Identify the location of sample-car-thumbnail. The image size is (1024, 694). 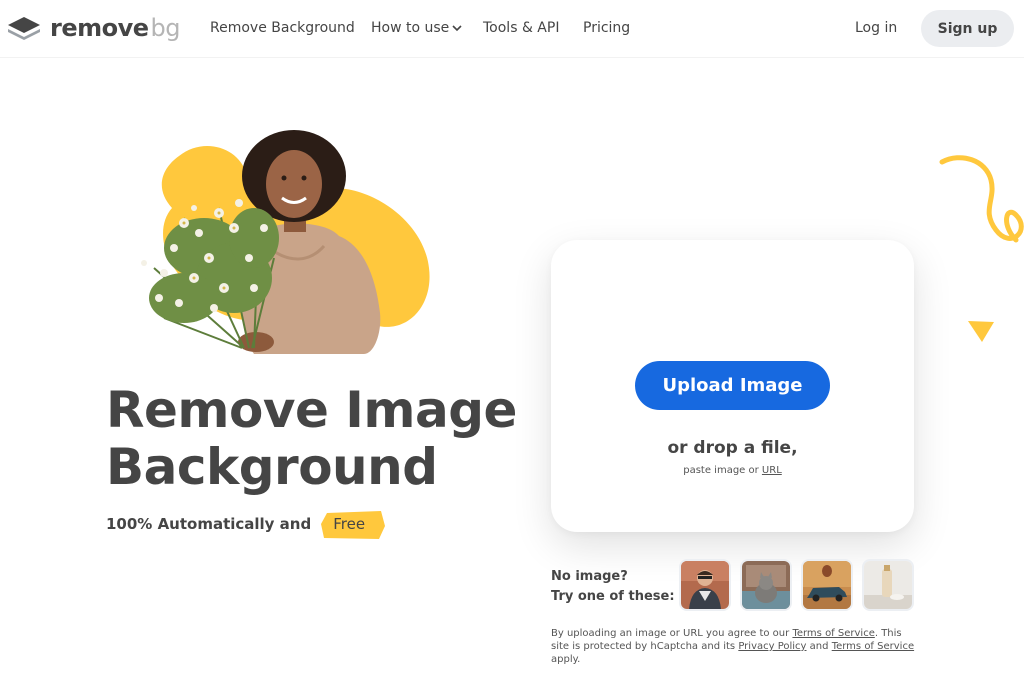
(827, 585).